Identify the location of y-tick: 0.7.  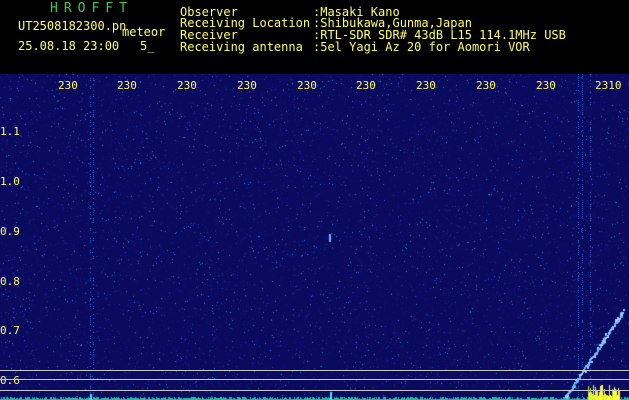
(10, 330).